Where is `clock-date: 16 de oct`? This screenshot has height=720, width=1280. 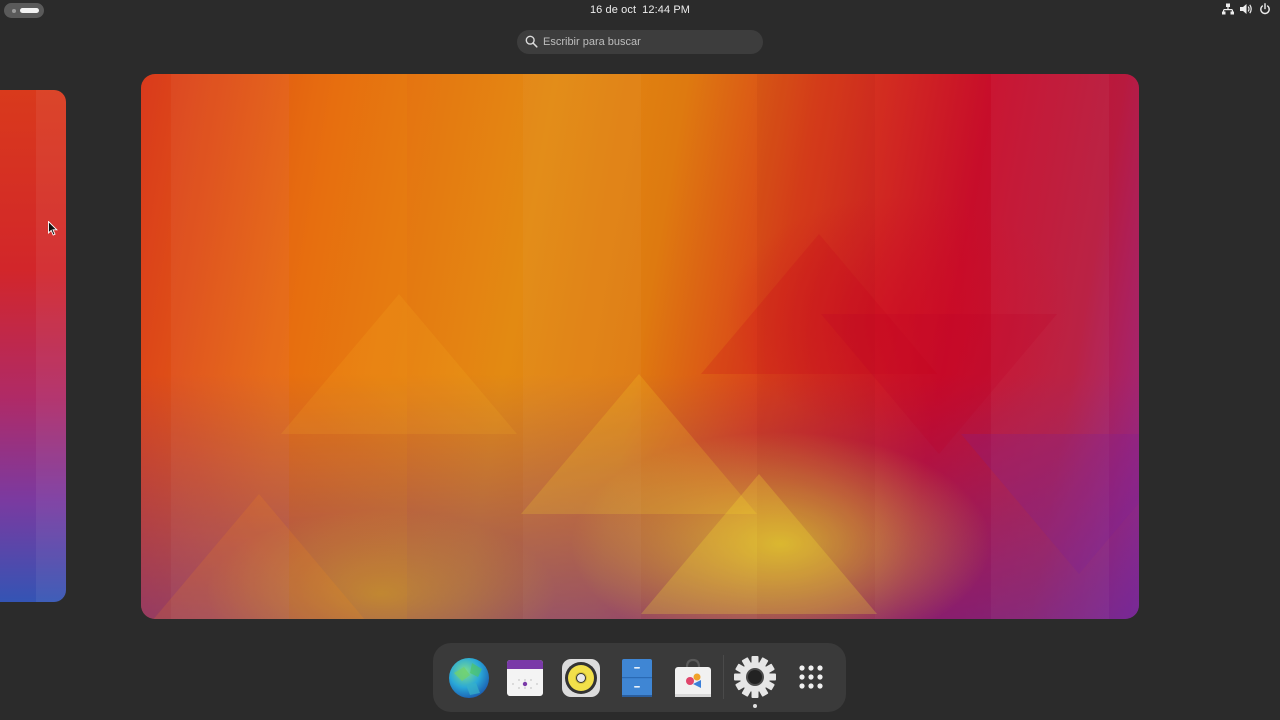
clock-date: 16 de oct is located at coordinates (613, 10).